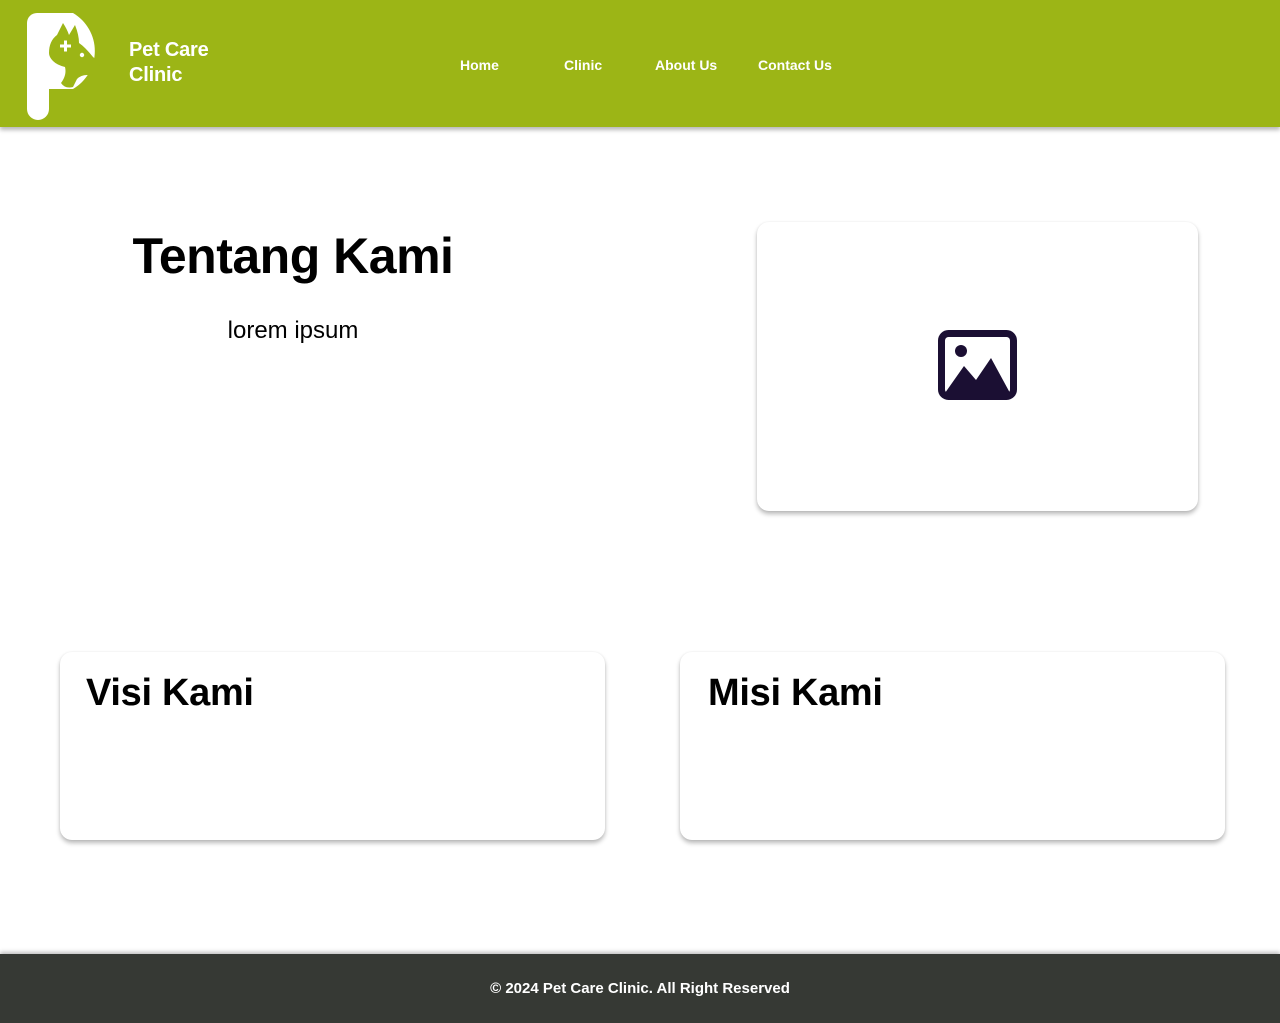 This screenshot has height=1023, width=1280. Describe the element at coordinates (795, 693) in the screenshot. I see `mission-title: Misi Kami` at that location.